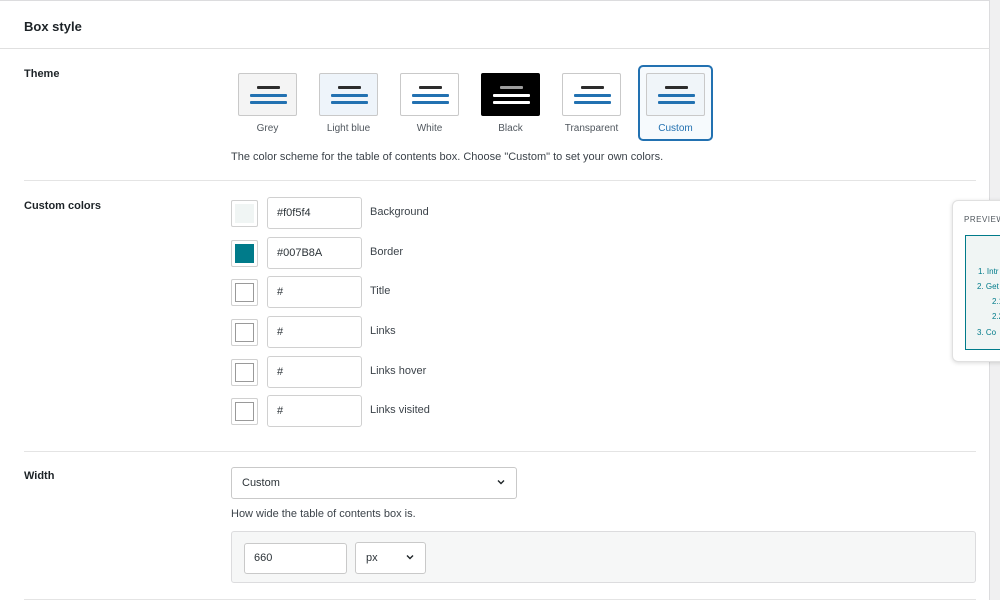 This screenshot has height=600, width=1000. I want to click on preview-toc-link: 2. Get, so click(988, 286).